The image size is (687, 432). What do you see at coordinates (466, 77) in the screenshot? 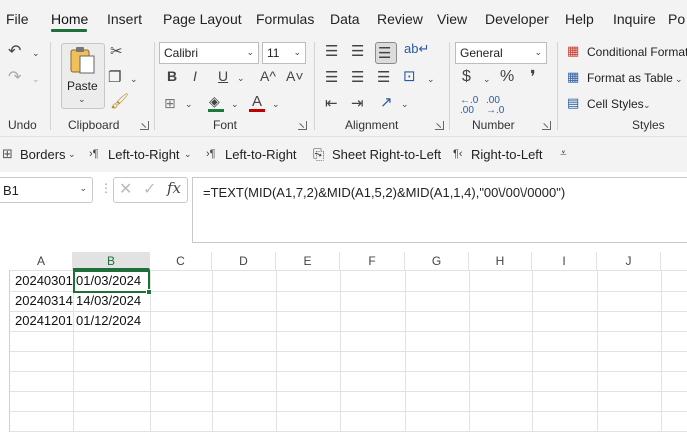
I see `currency-button: $` at bounding box center [466, 77].